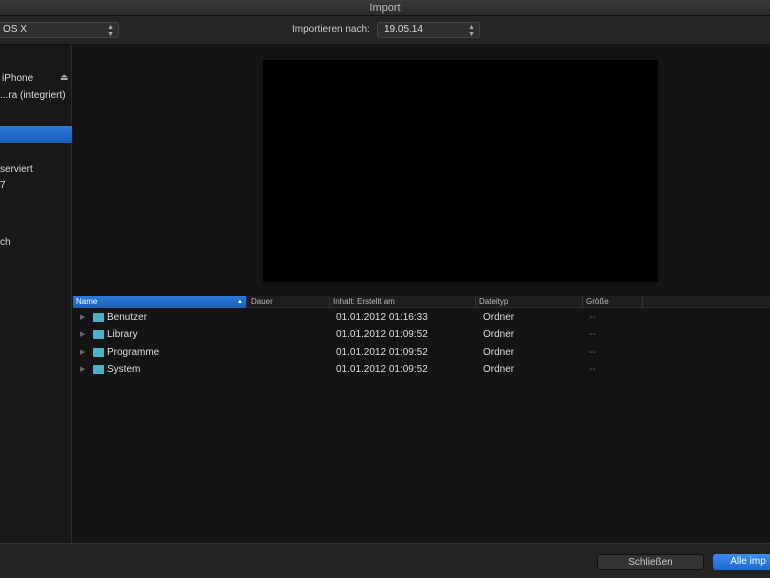 This screenshot has width=770, height=578. What do you see at coordinates (5, 242) in the screenshot?
I see `sidebar-item-ch: ch` at bounding box center [5, 242].